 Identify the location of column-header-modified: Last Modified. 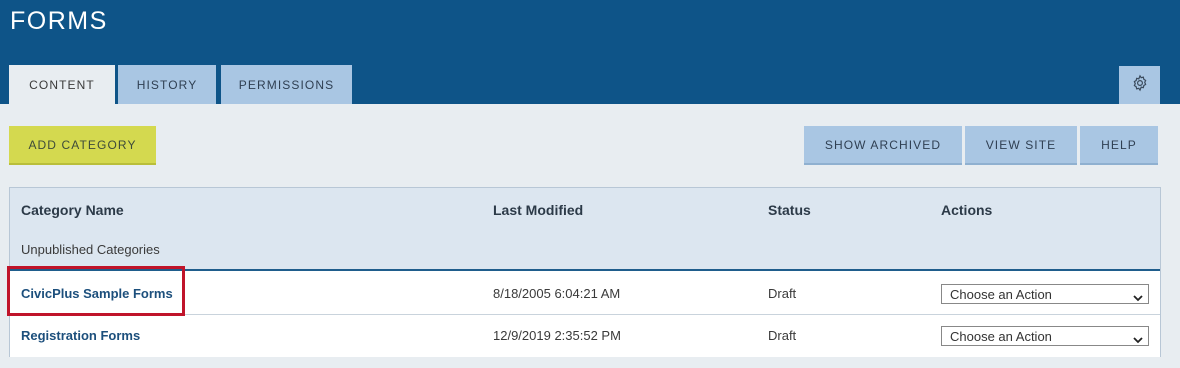
(538, 210).